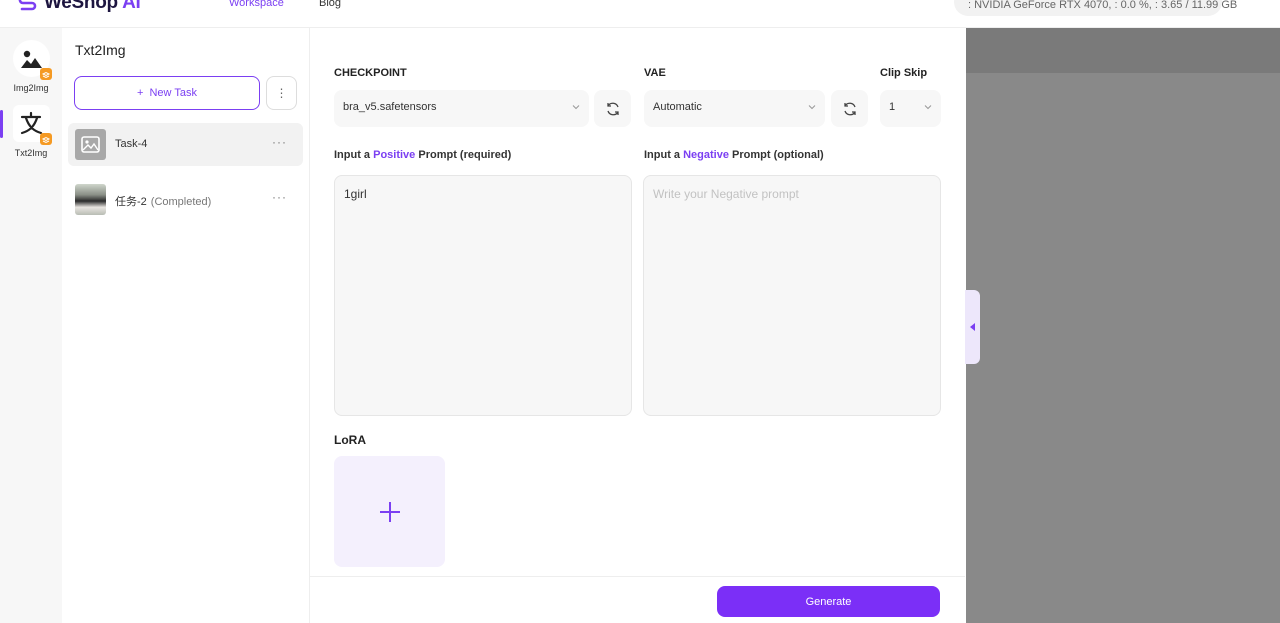 The width and height of the screenshot is (1280, 623). Describe the element at coordinates (655, 73) in the screenshot. I see `vae-label: VAE` at that location.